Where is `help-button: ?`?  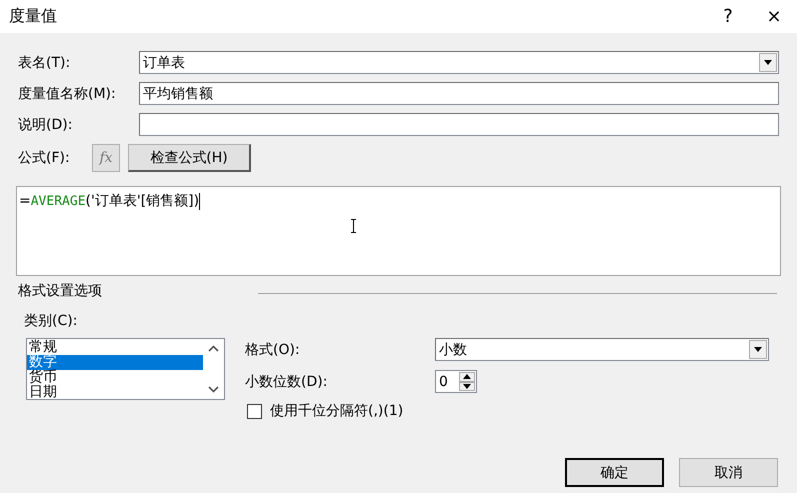
help-button: ? is located at coordinates (728, 16).